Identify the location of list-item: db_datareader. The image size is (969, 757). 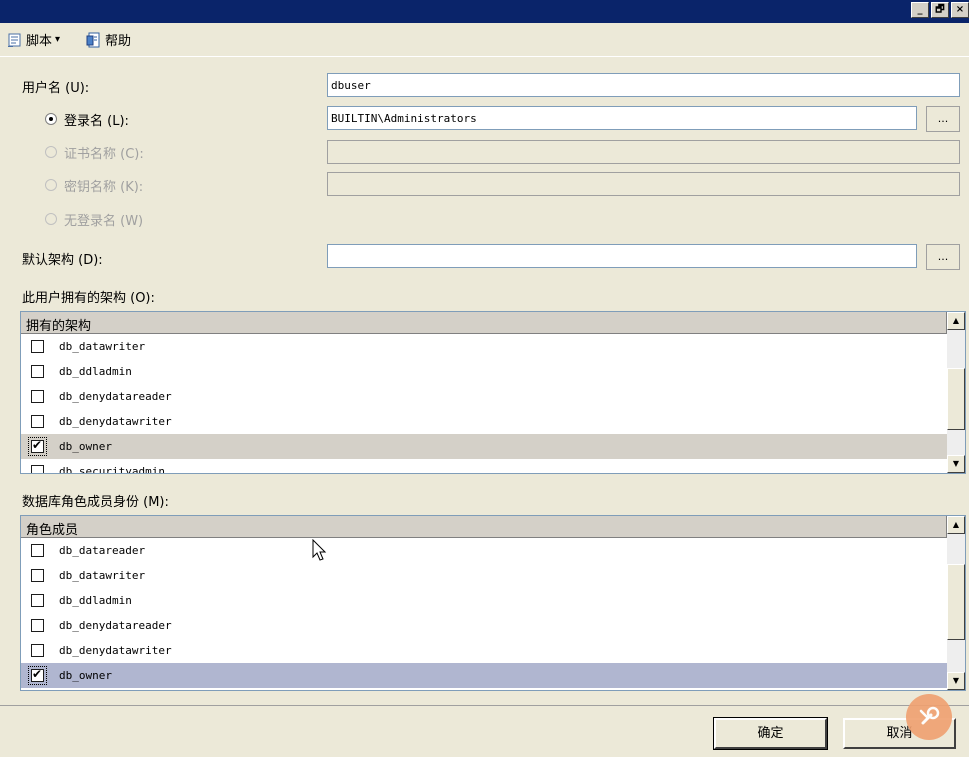
(484, 550).